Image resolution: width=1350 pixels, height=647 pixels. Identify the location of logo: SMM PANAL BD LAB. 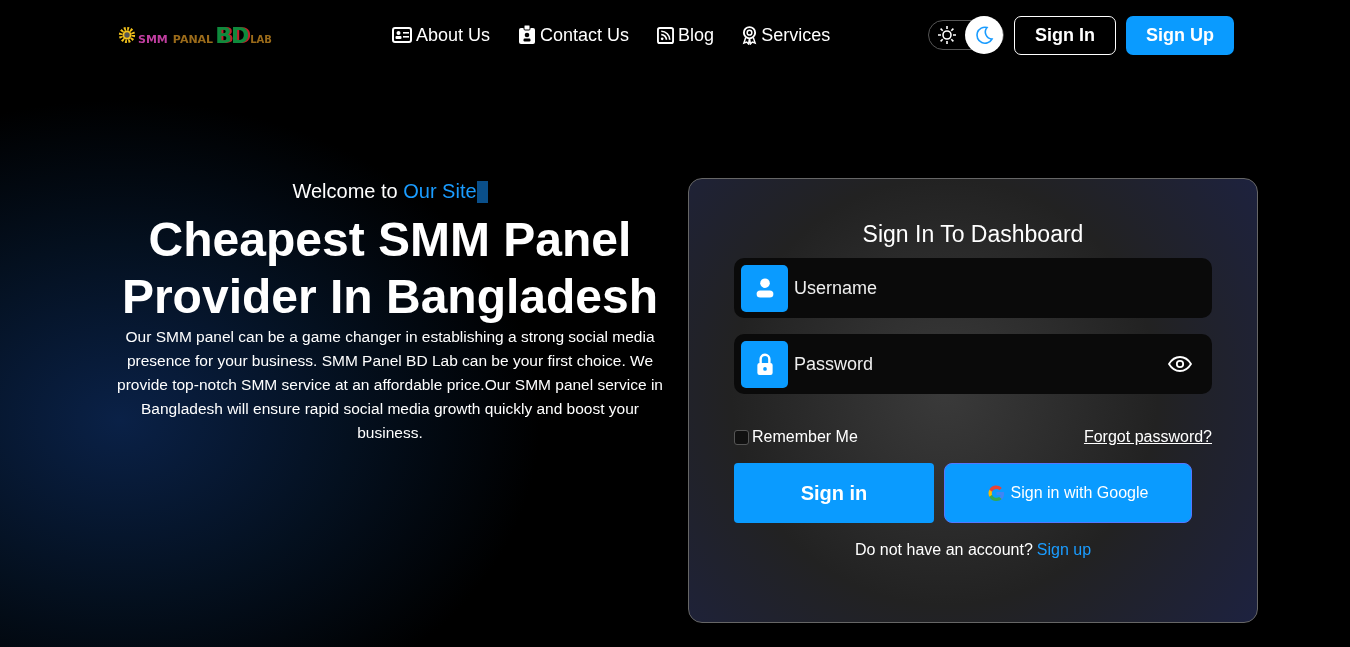
(248, 35).